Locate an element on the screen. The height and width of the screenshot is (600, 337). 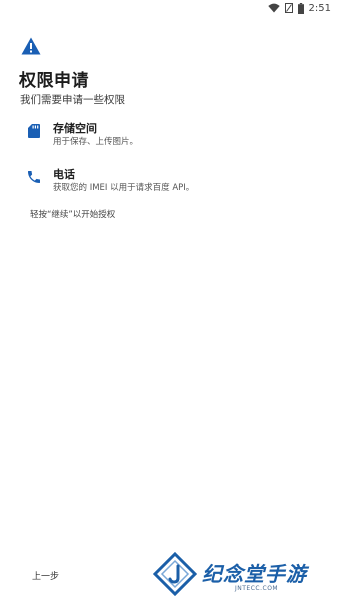
watermark-logo-icon is located at coordinates (175, 574).